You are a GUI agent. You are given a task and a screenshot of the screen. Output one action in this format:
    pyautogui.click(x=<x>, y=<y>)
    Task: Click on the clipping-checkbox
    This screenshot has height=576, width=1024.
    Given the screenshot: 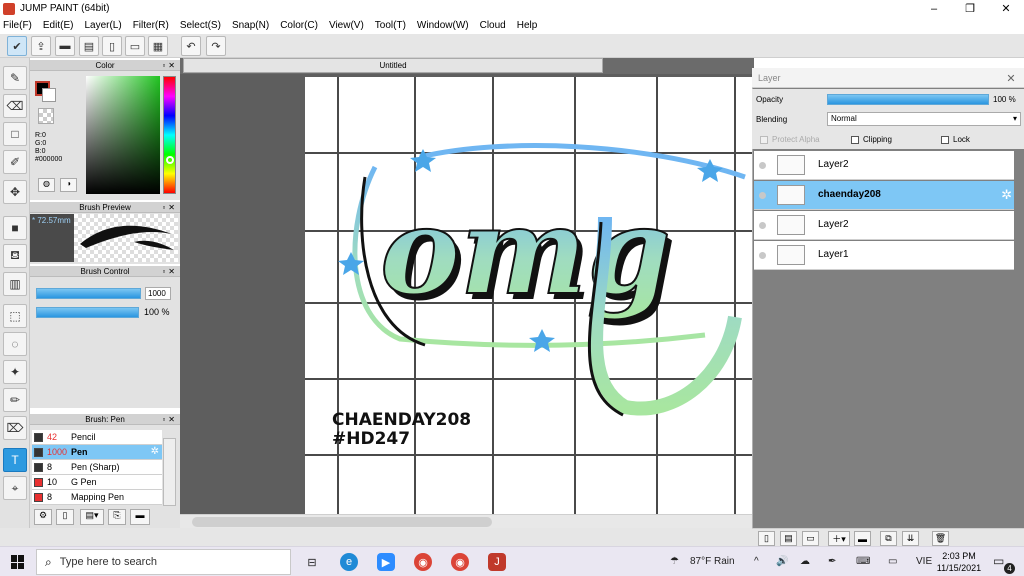 What is the action you would take?
    pyautogui.click(x=855, y=140)
    